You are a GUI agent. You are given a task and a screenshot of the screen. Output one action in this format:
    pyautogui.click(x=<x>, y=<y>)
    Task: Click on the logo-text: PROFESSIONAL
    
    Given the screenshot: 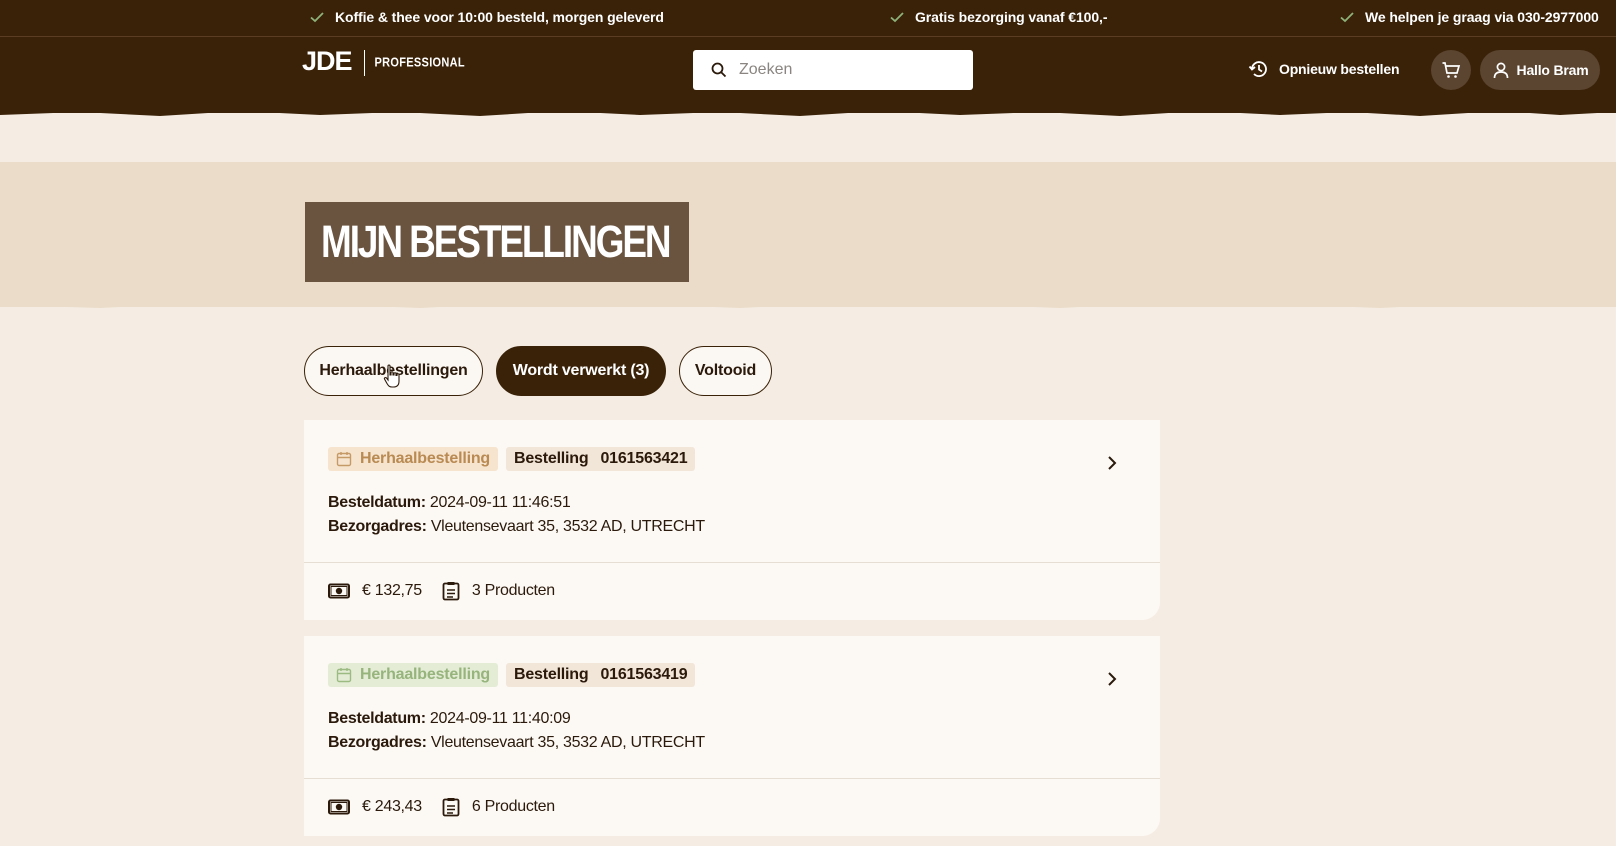 What is the action you would take?
    pyautogui.click(x=419, y=62)
    